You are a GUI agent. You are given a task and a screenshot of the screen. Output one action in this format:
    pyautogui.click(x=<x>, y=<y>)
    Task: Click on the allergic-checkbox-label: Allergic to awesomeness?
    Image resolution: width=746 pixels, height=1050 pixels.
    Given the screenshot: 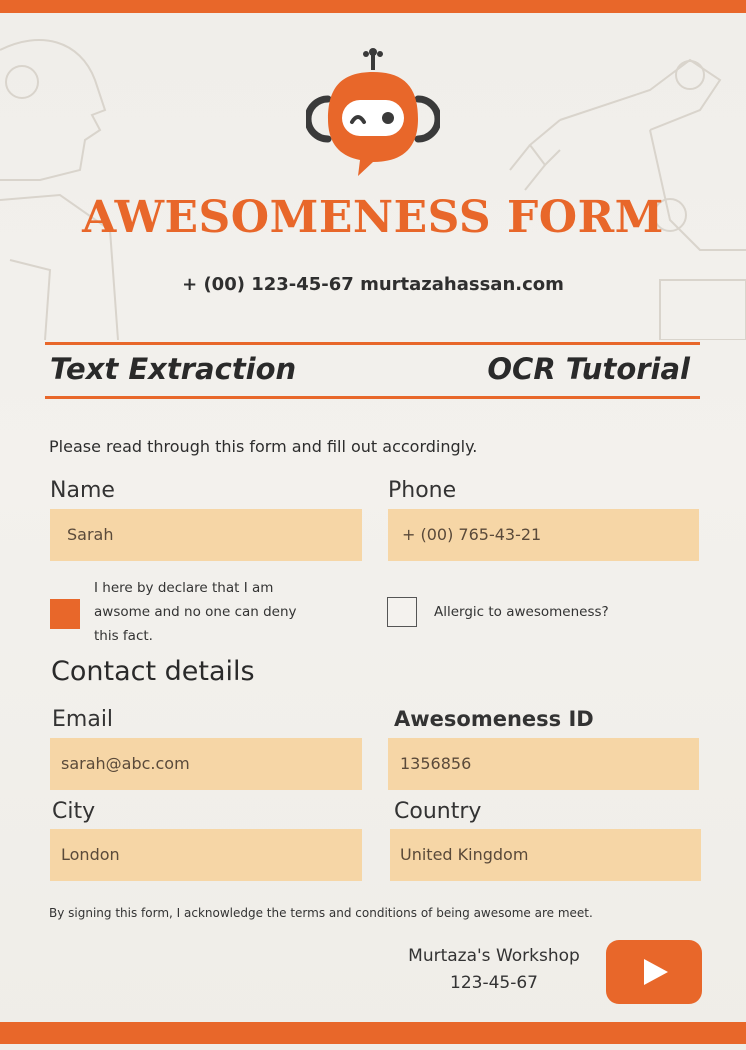 What is the action you would take?
    pyautogui.click(x=521, y=612)
    